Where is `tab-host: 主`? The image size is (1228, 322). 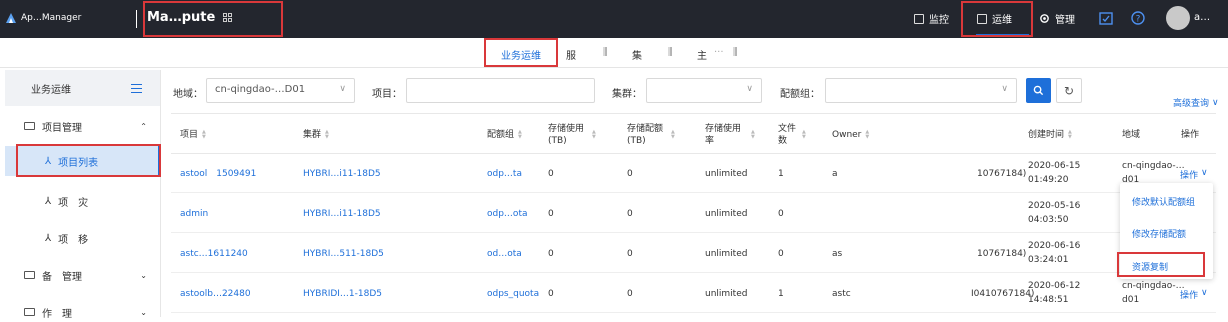
tab-host: 主 is located at coordinates (702, 54).